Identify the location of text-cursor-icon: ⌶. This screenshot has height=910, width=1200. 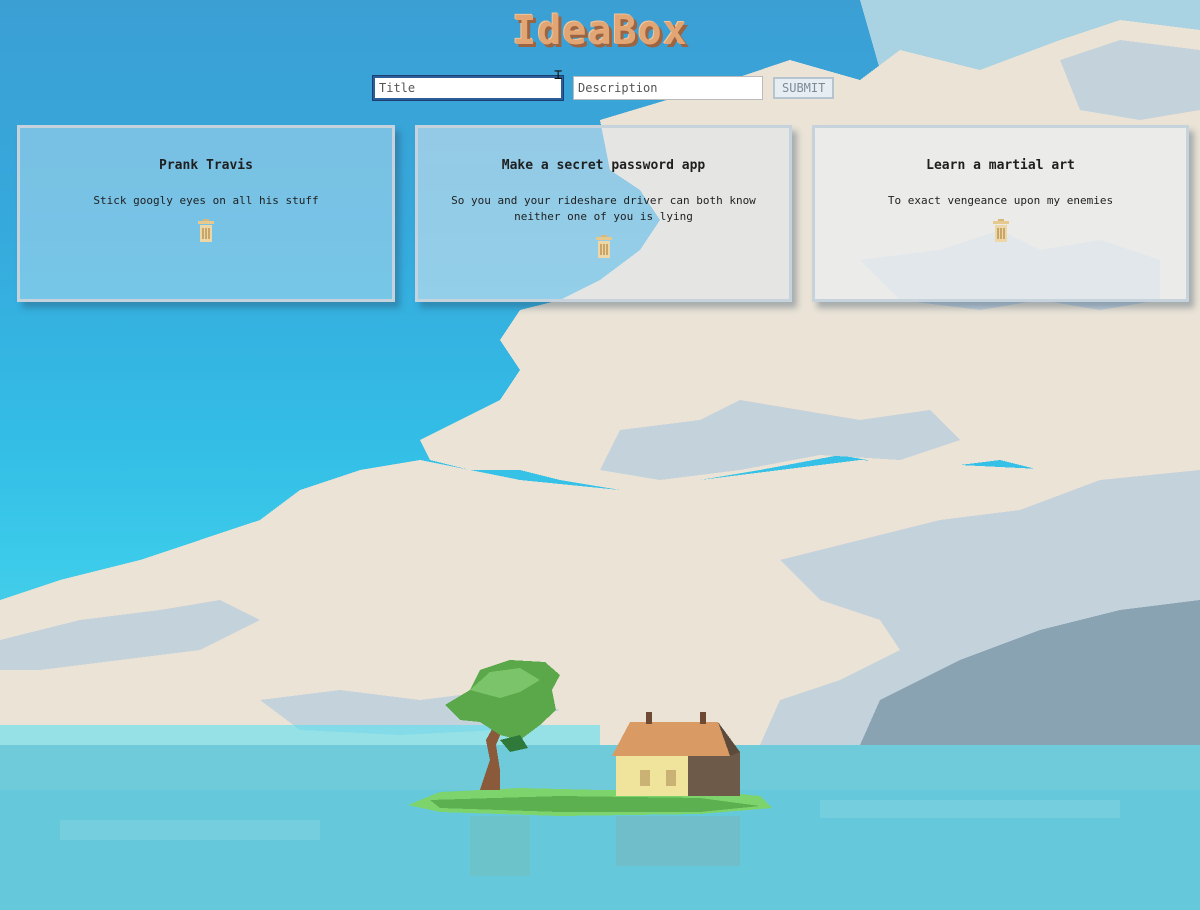
(558, 75).